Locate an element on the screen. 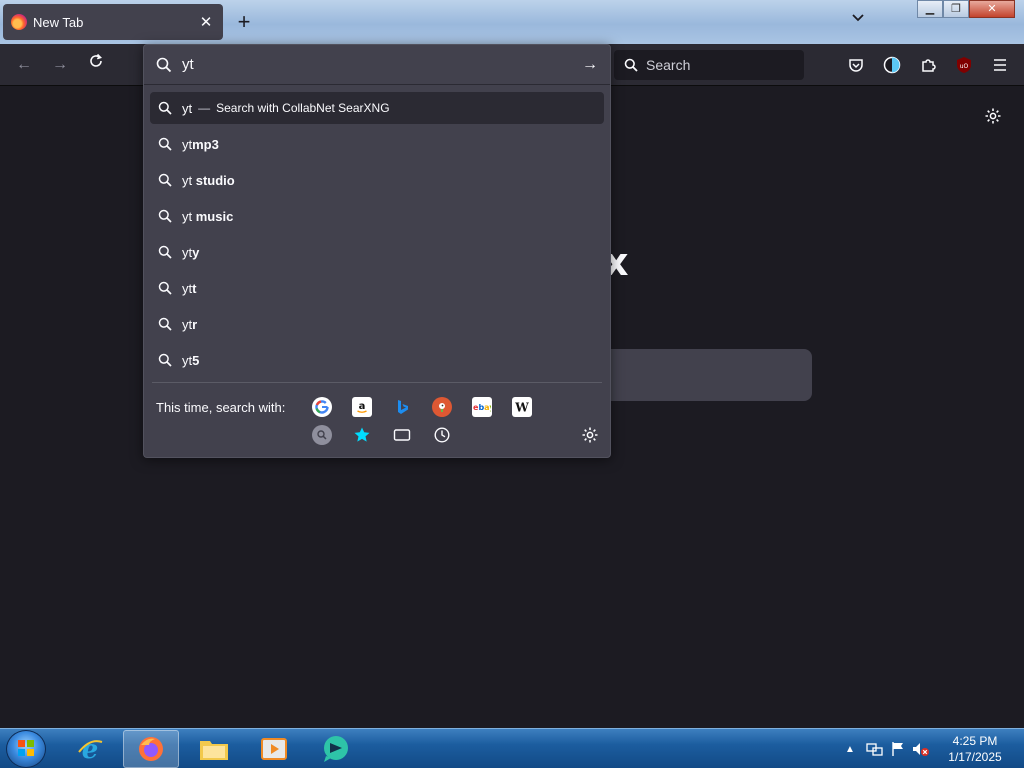 Image resolution: width=1024 pixels, height=768 pixels. ublock-origin-button: uO is located at coordinates (964, 65).